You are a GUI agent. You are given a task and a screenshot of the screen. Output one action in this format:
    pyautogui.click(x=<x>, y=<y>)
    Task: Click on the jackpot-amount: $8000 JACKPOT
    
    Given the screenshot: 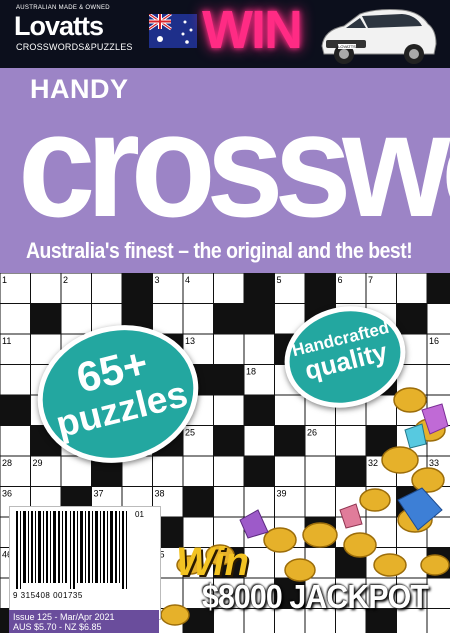 What is the action you would take?
    pyautogui.click(x=315, y=596)
    